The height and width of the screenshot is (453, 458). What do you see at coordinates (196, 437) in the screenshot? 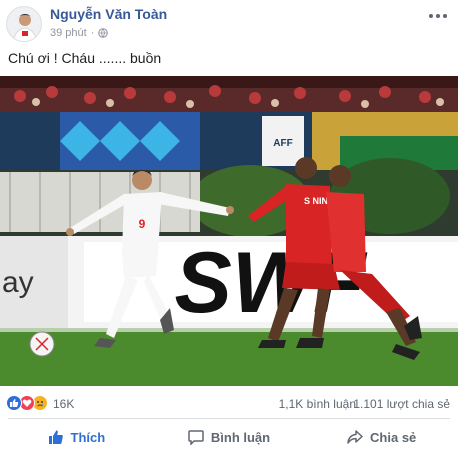
I see `comment-icon` at bounding box center [196, 437].